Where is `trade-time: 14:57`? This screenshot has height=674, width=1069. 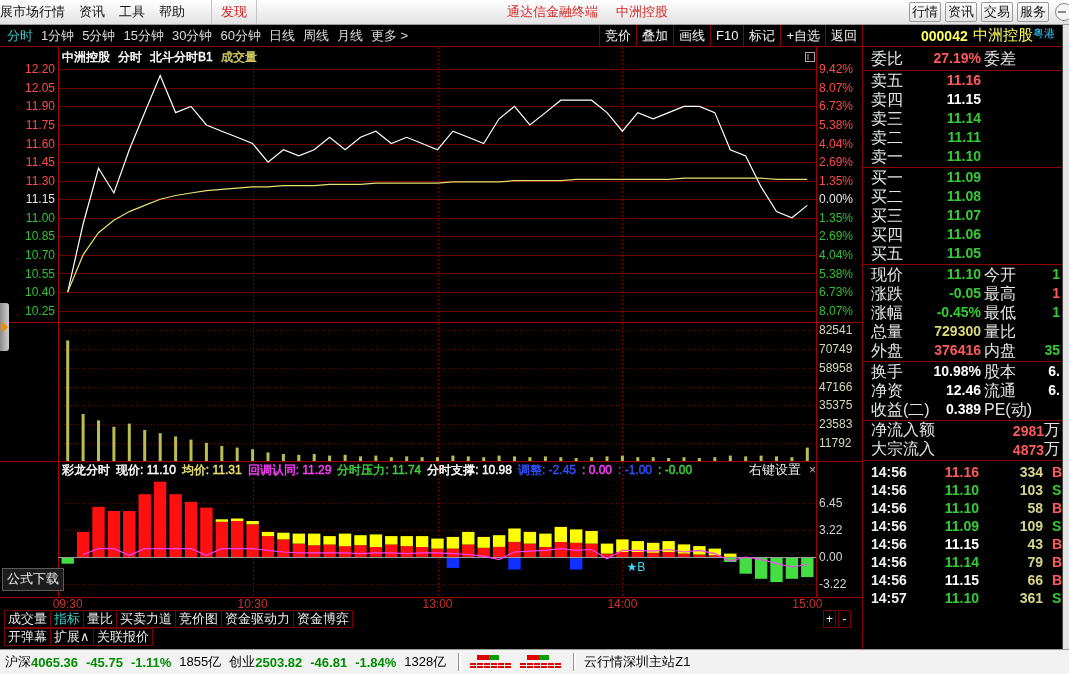
trade-time: 14:57 is located at coordinates (889, 598).